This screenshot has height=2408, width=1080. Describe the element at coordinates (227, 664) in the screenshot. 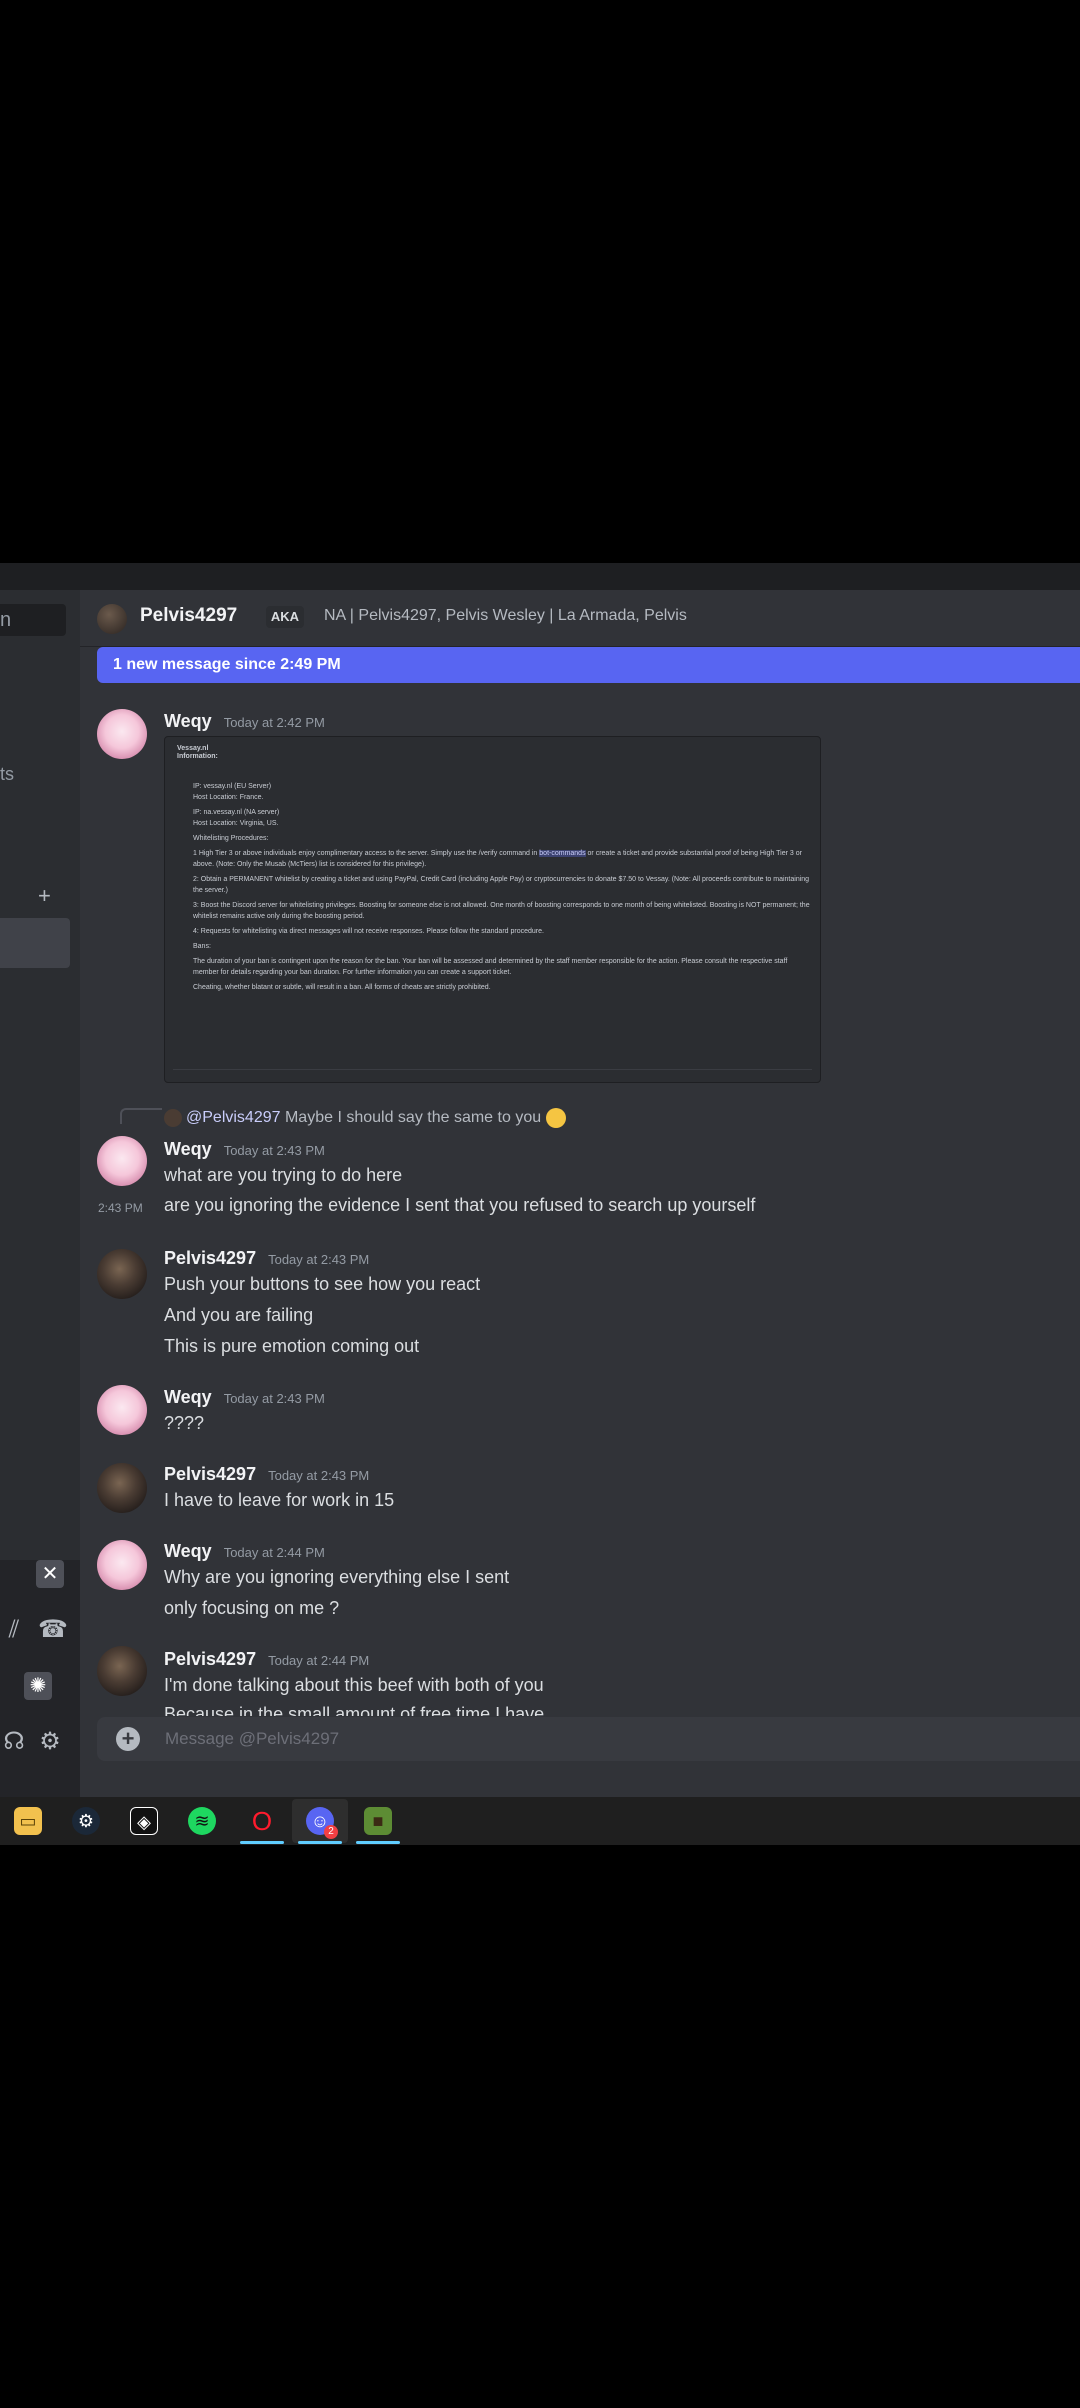

I see `new-messages-text: 1 new message since 2:49 PM` at that location.